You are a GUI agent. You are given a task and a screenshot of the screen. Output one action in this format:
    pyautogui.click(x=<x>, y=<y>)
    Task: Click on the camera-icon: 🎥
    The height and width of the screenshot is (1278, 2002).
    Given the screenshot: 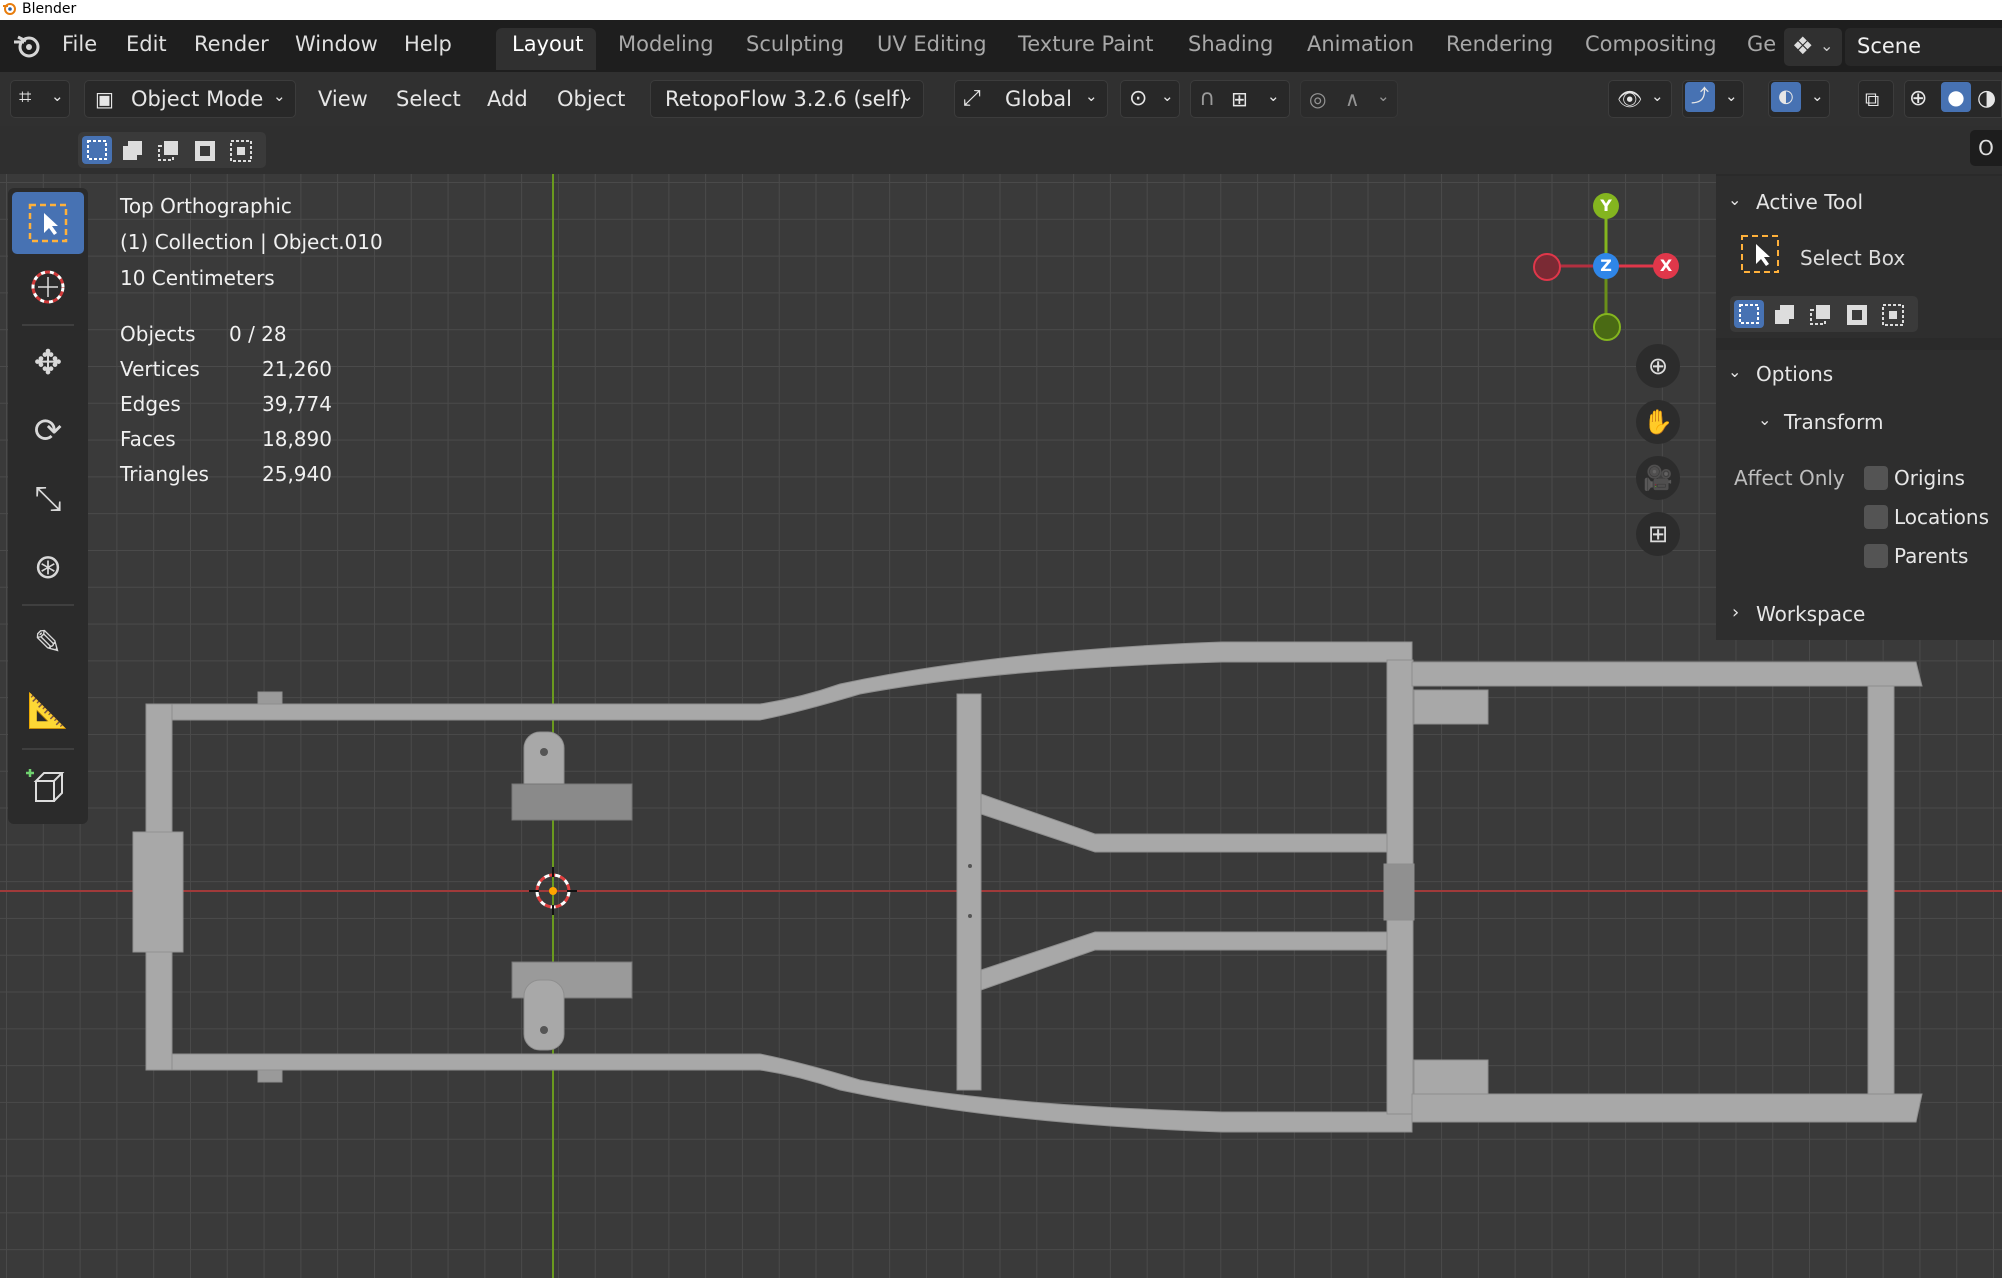 What is the action you would take?
    pyautogui.click(x=1658, y=478)
    